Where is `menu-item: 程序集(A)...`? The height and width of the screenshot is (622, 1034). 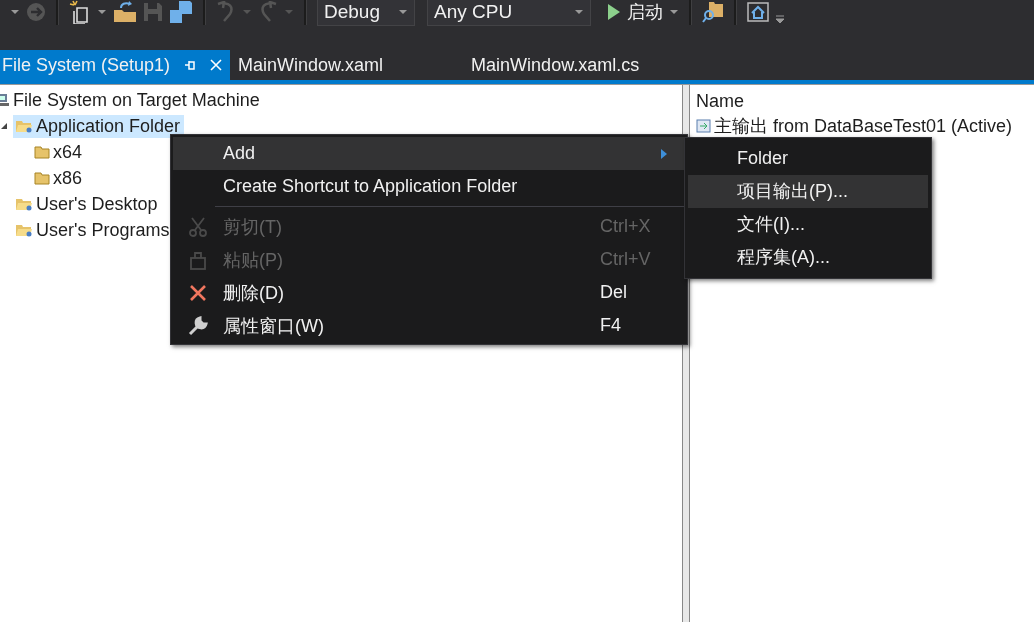 menu-item: 程序集(A)... is located at coordinates (808, 257).